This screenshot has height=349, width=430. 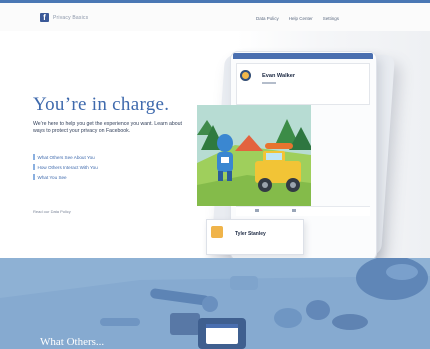 What do you see at coordinates (303, 56) in the screenshot?
I see `phone-app-header` at bounding box center [303, 56].